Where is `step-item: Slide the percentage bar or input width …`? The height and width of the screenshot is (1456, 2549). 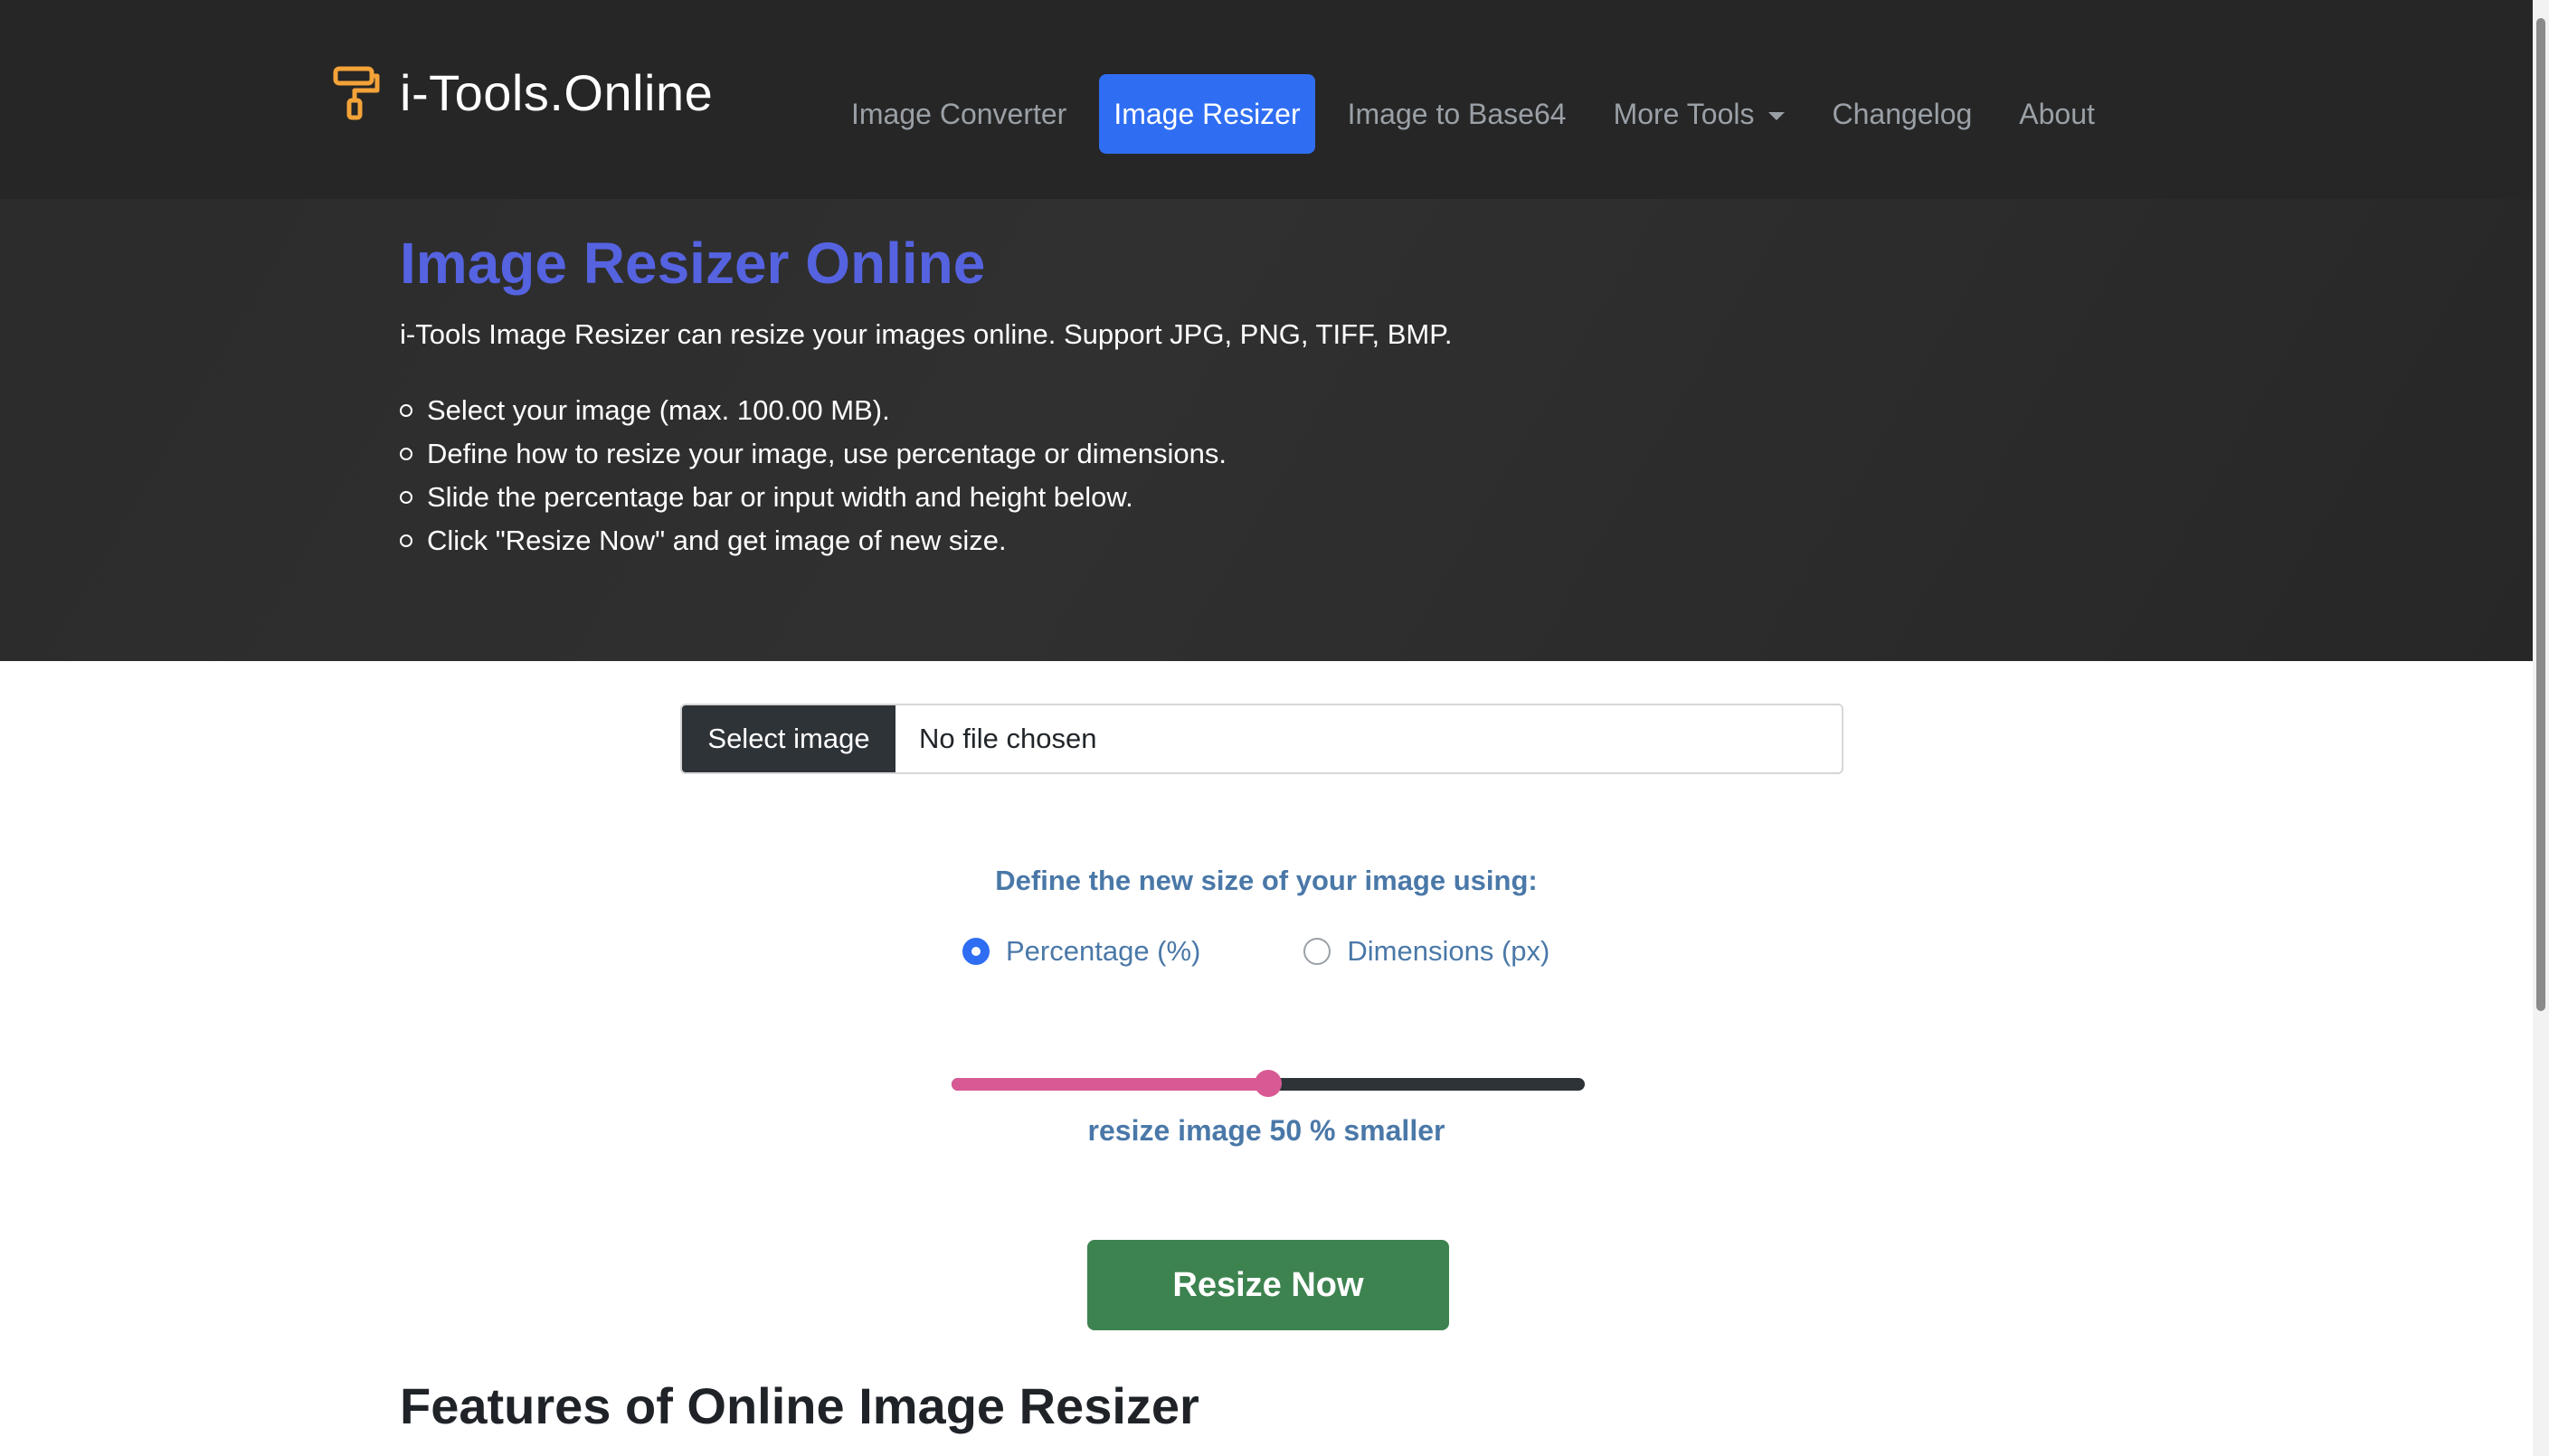 step-item: Slide the percentage bar or input width … is located at coordinates (813, 498).